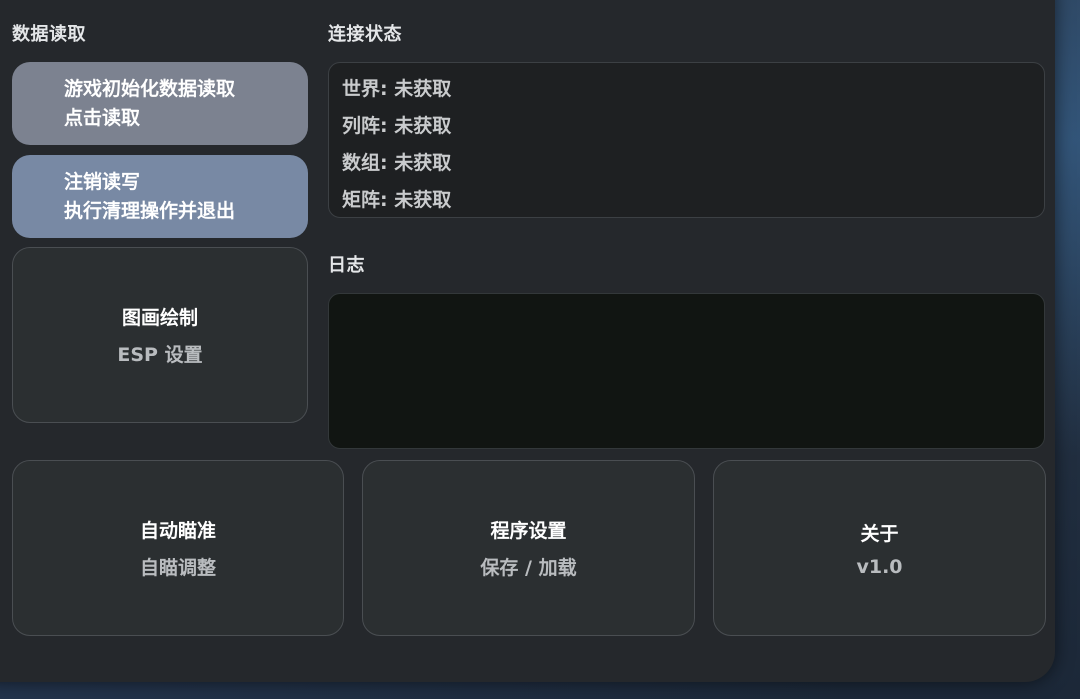  I want to click on program-settings-tile: 程序设置 保存 / 加载, so click(528, 548).